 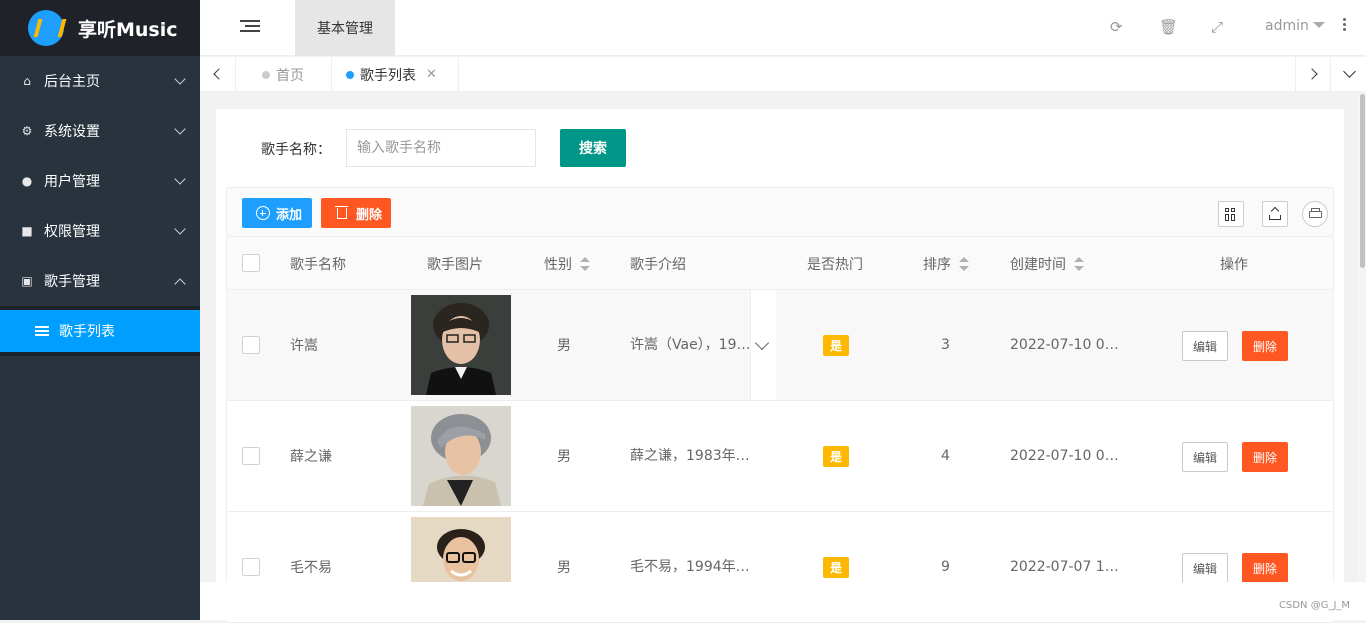 What do you see at coordinates (836, 456) in the screenshot?
I see `hot-cell: 是` at bounding box center [836, 456].